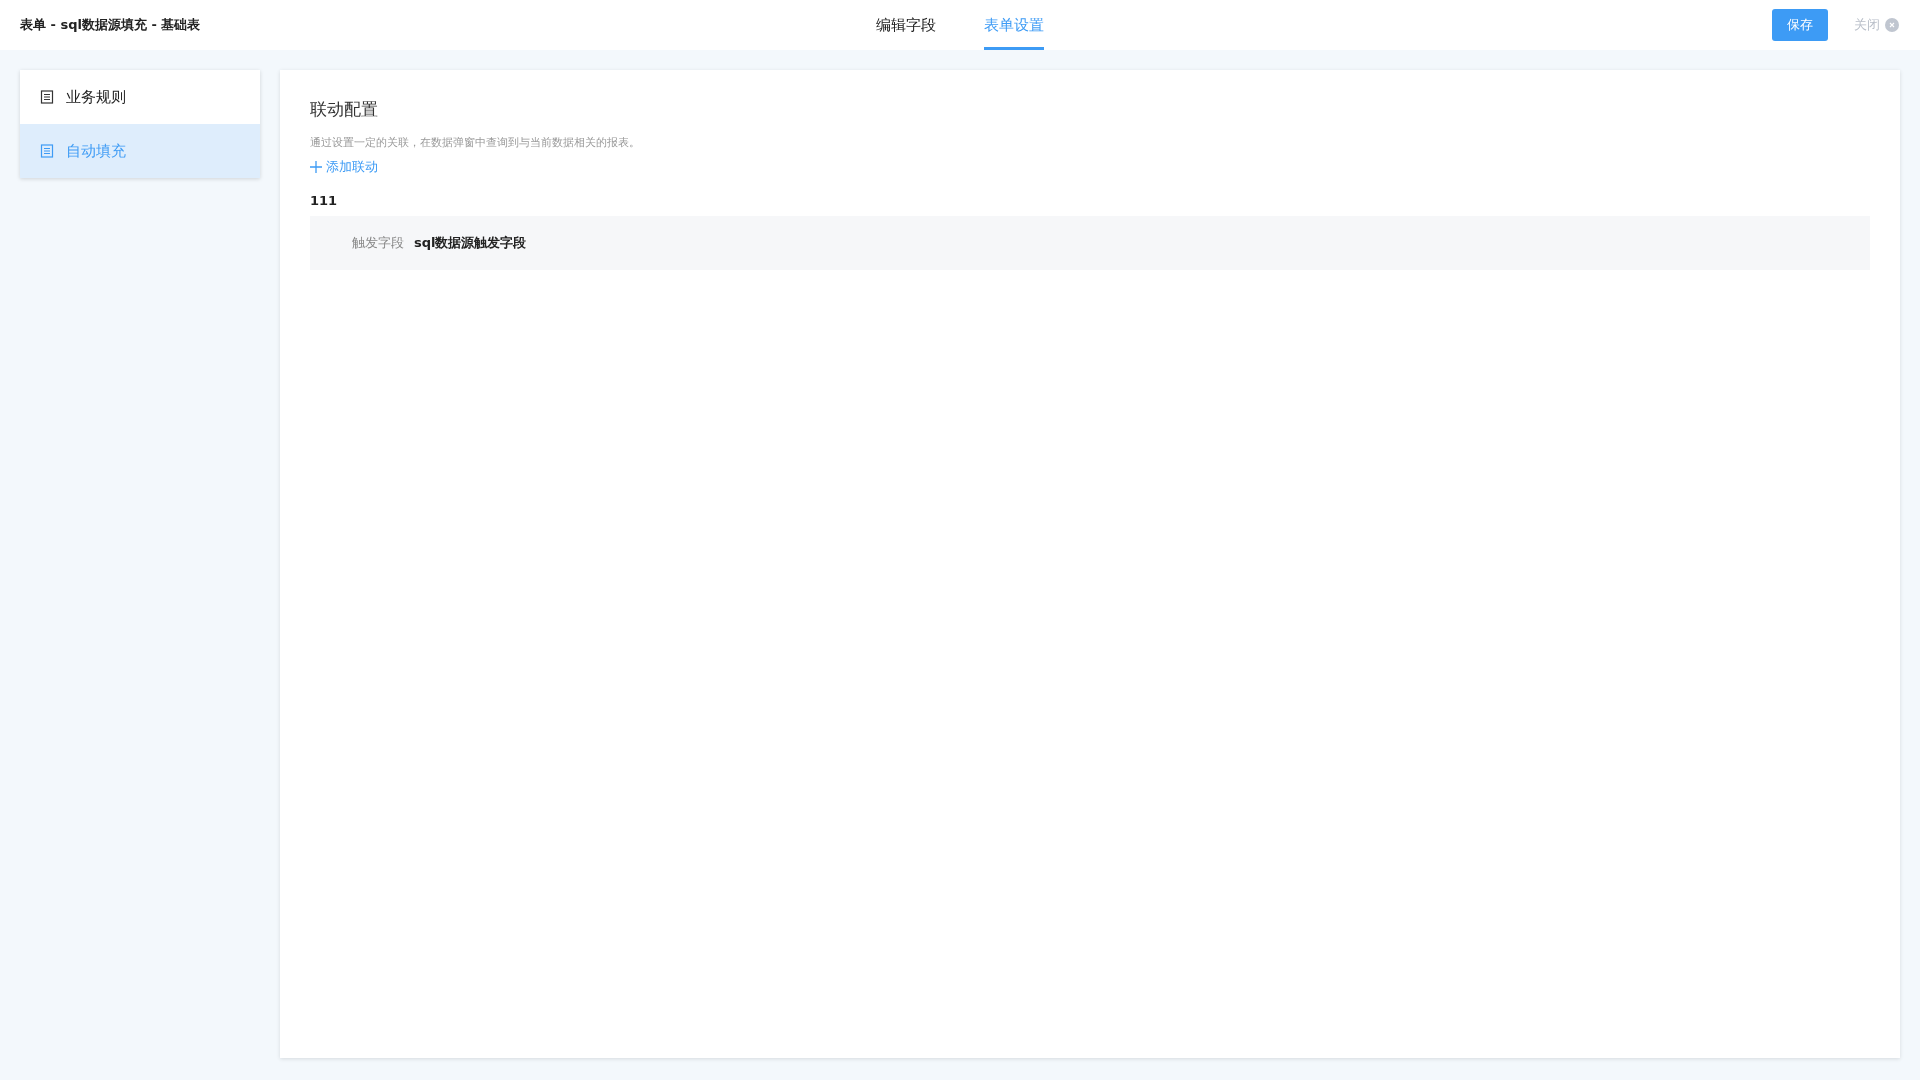 This screenshot has height=1080, width=1920. What do you see at coordinates (1892, 25) in the screenshot?
I see `close-icon` at bounding box center [1892, 25].